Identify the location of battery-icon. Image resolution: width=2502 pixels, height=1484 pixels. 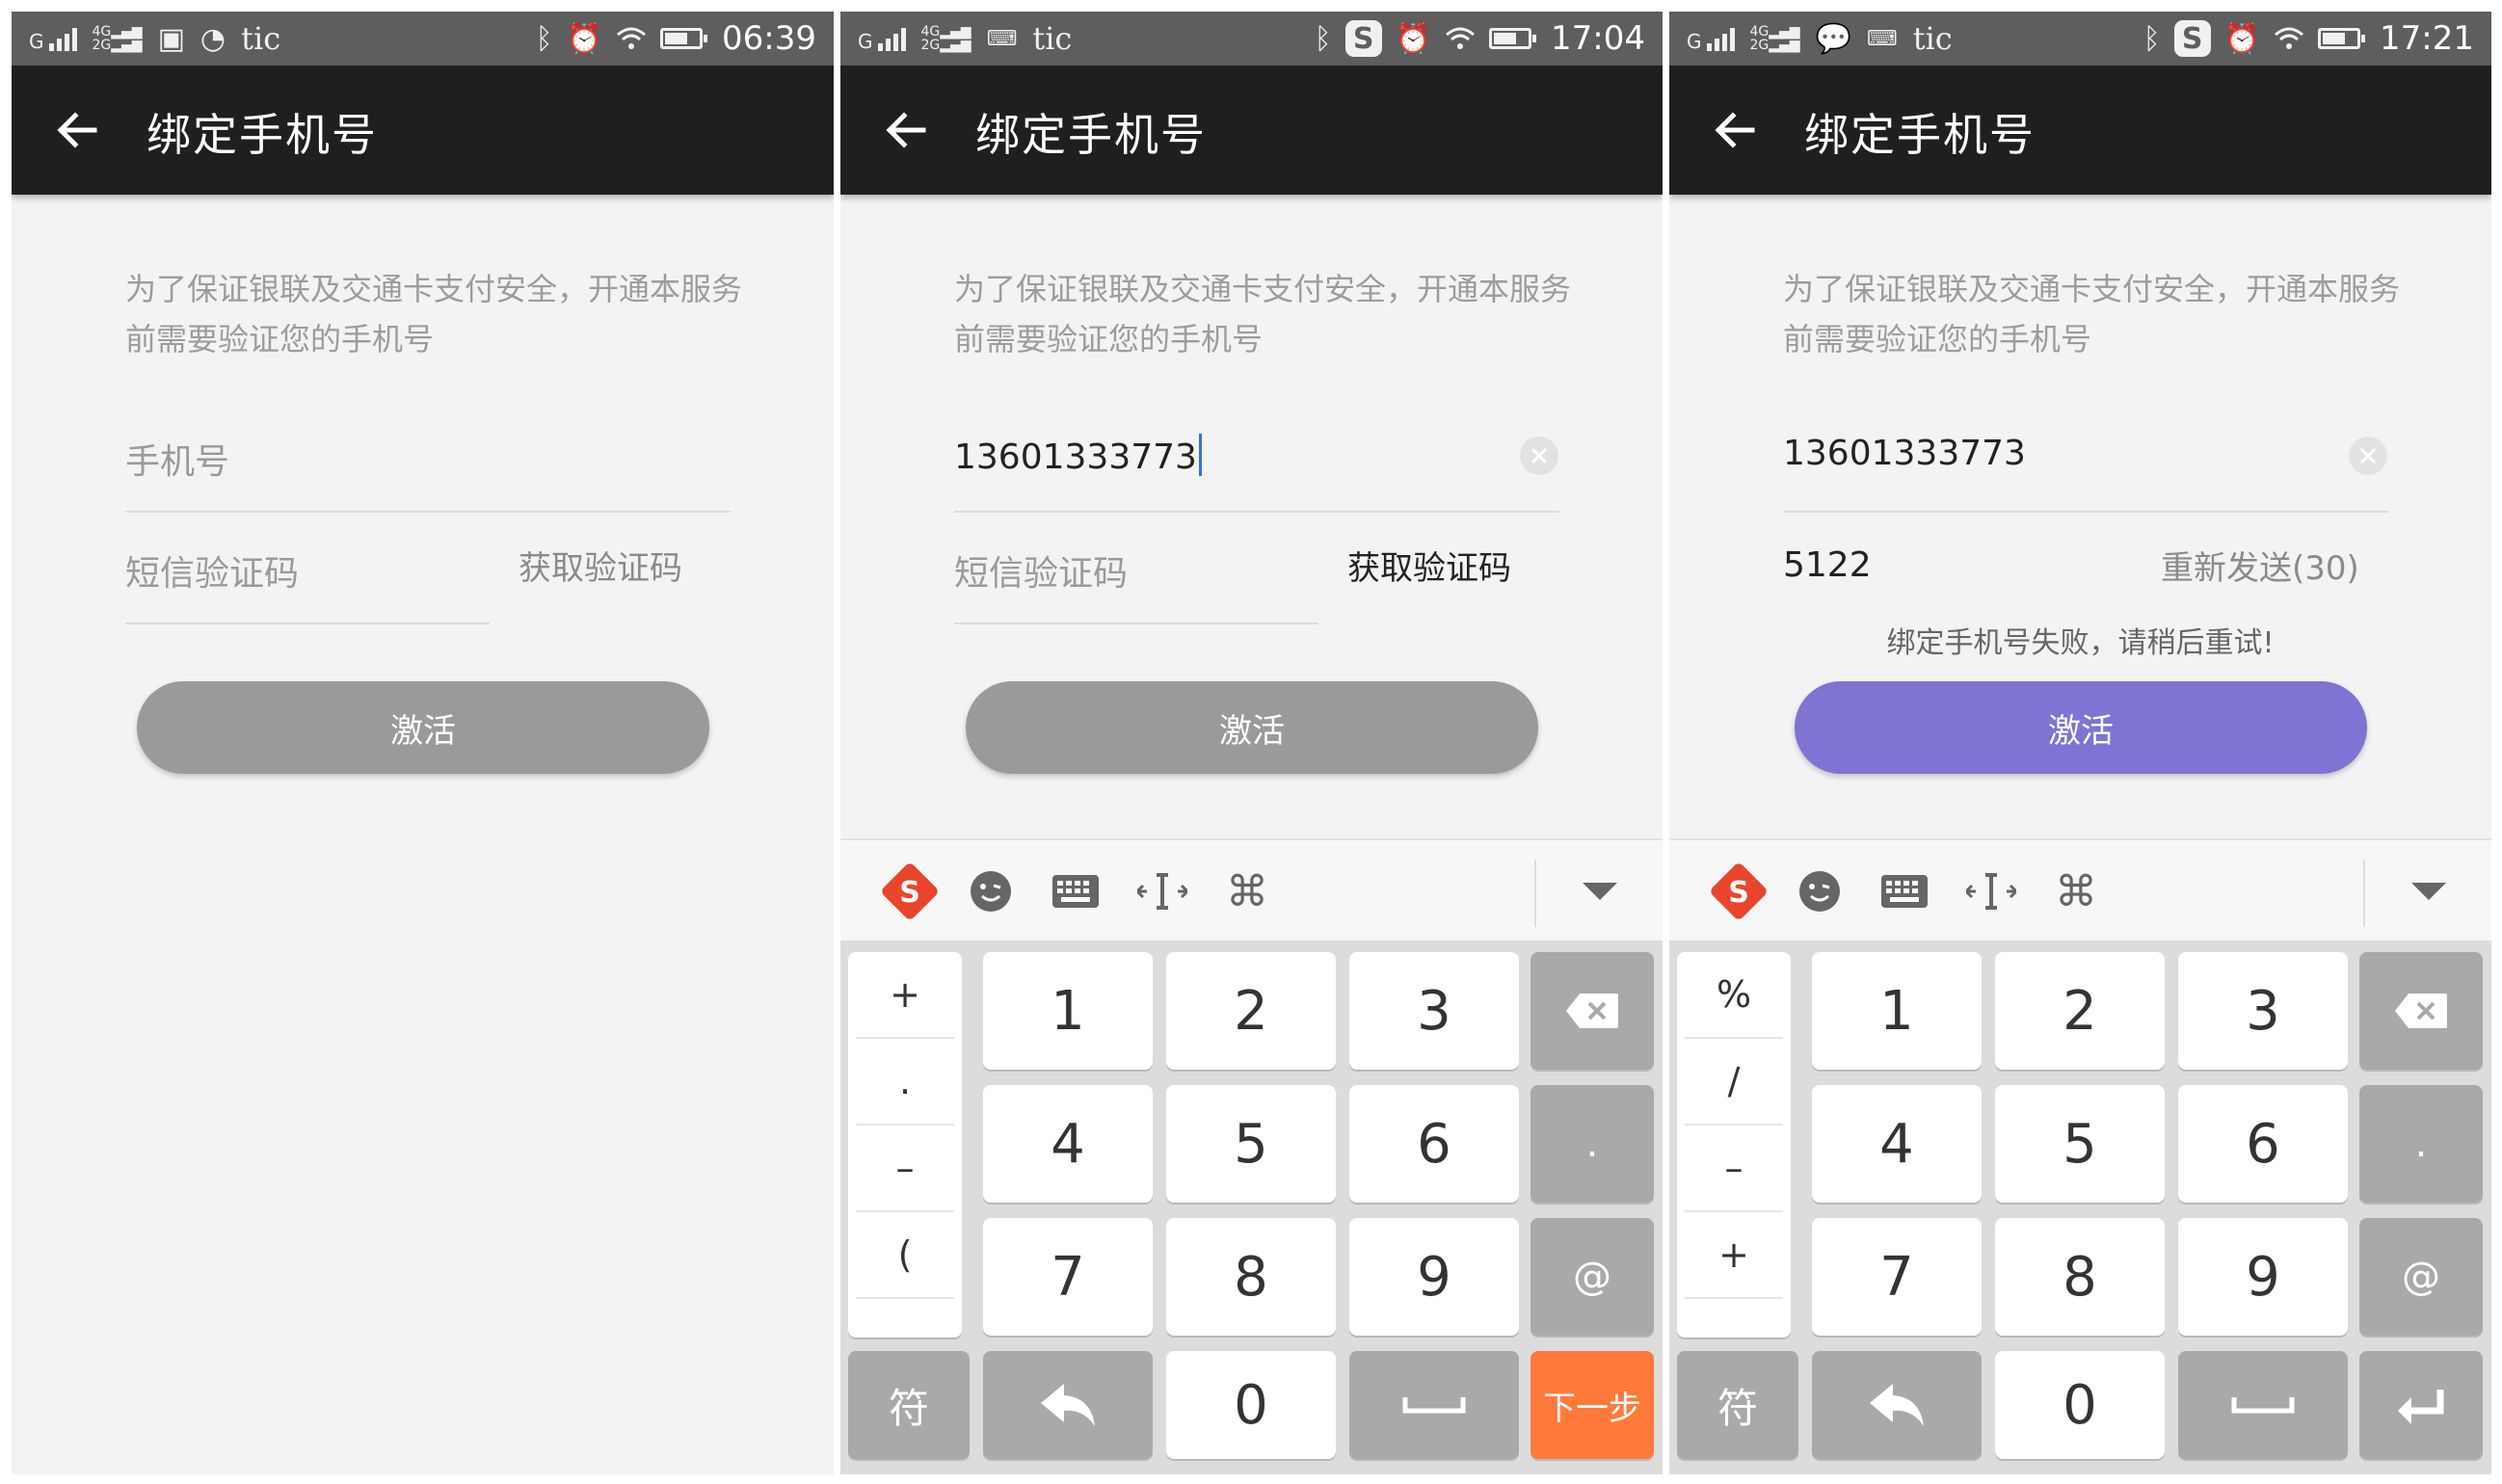
(684, 38).